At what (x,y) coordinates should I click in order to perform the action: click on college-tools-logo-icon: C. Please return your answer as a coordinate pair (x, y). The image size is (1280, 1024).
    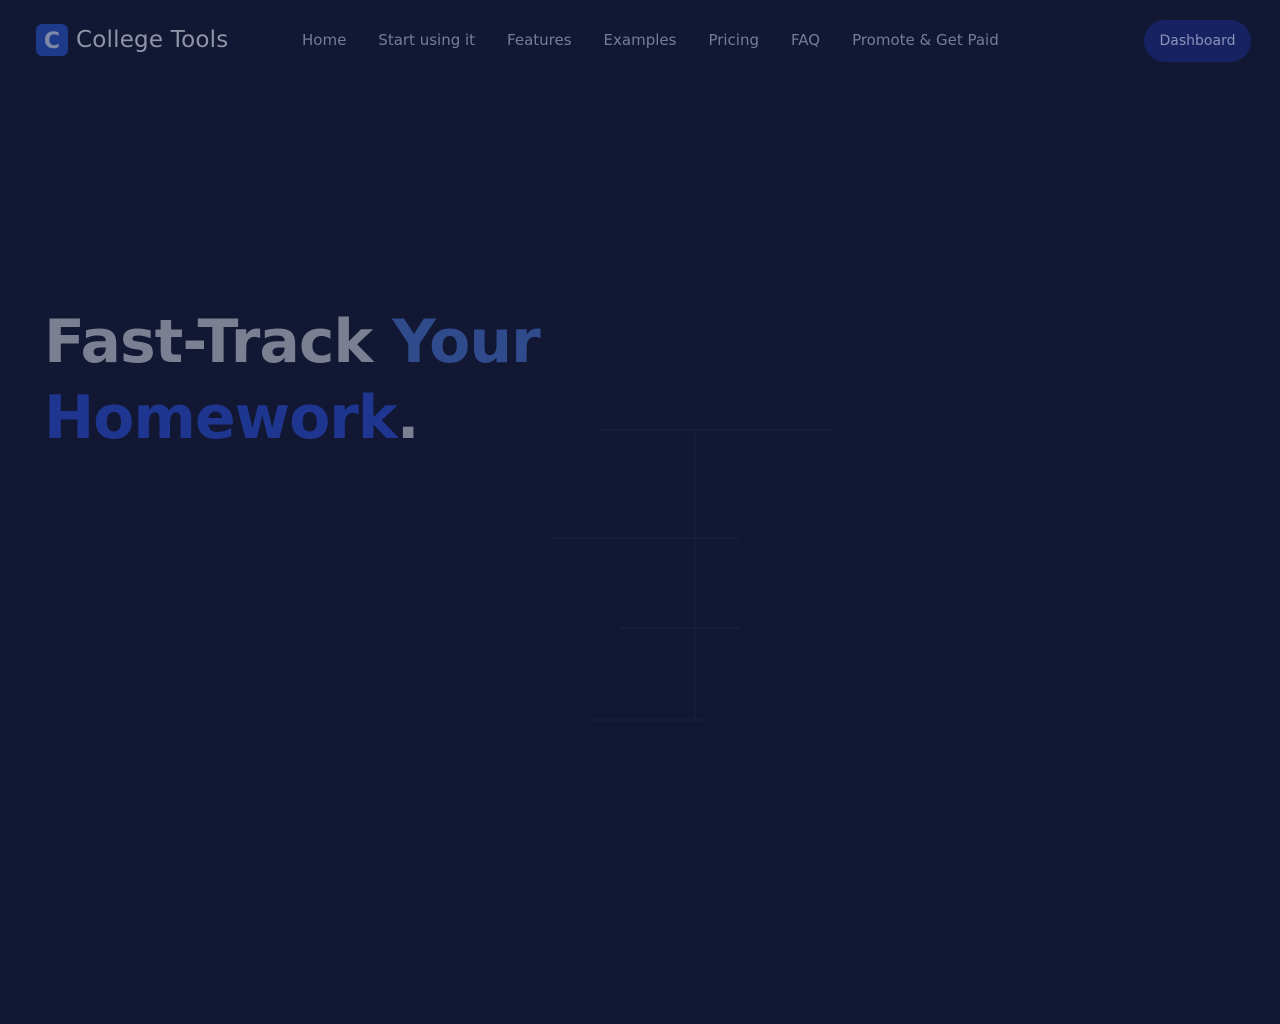
    Looking at the image, I should click on (52, 40).